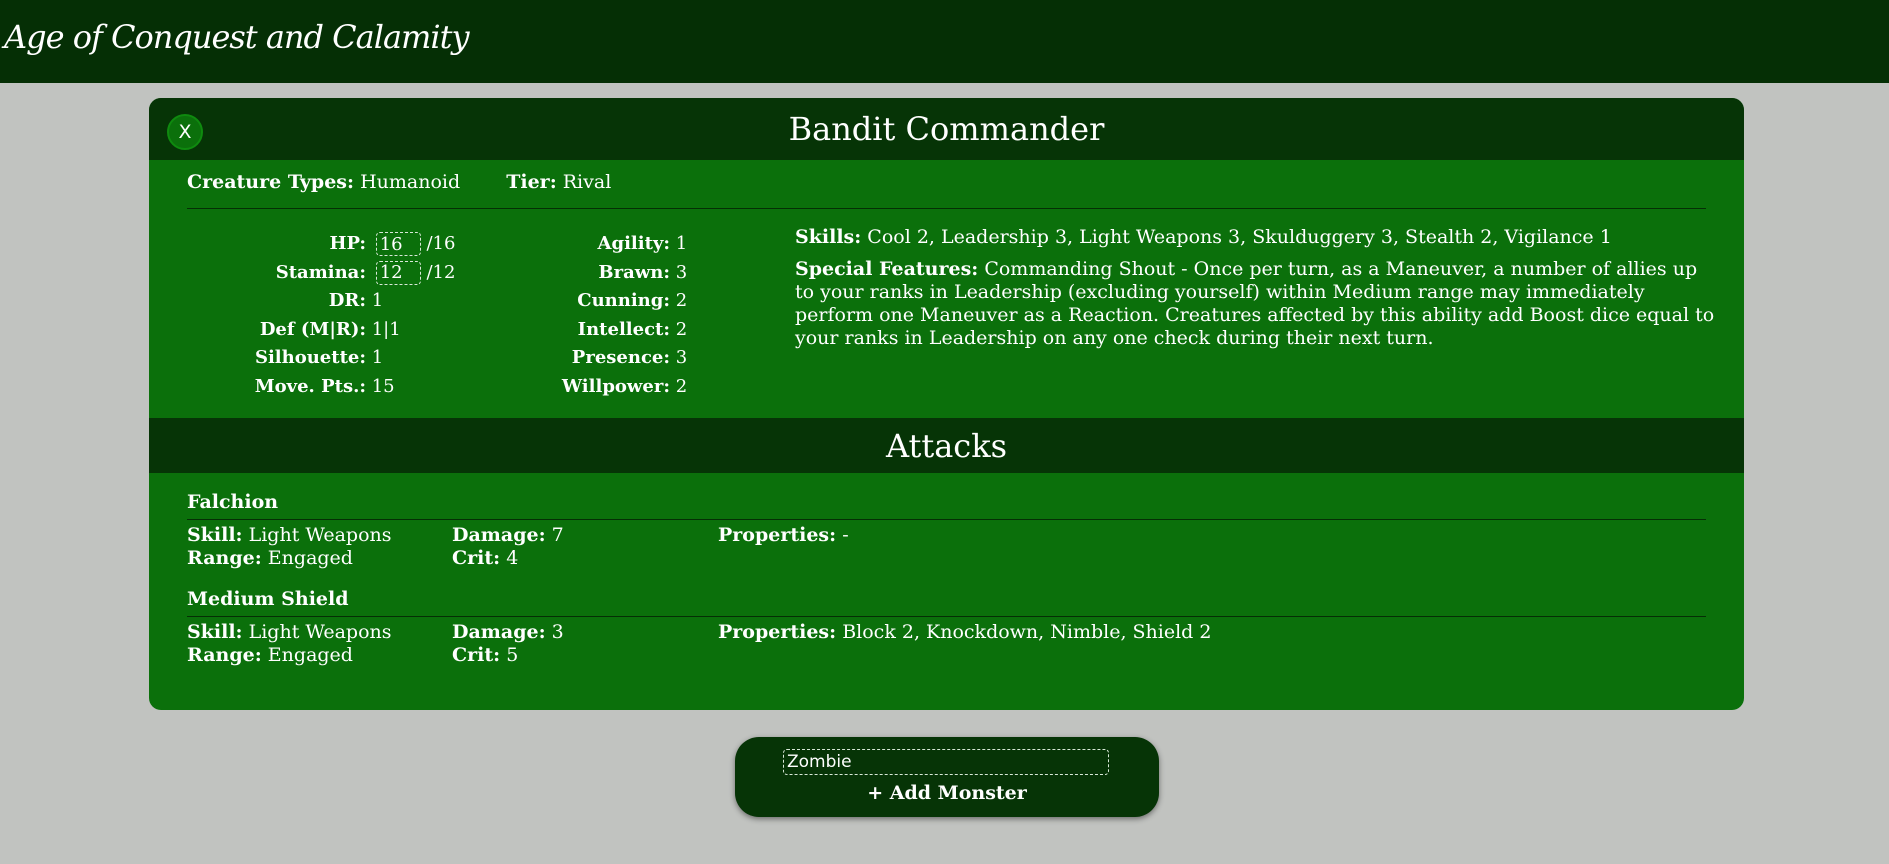  What do you see at coordinates (418, 301) in the screenshot?
I see `stat-cunning: Cunning: 2` at bounding box center [418, 301].